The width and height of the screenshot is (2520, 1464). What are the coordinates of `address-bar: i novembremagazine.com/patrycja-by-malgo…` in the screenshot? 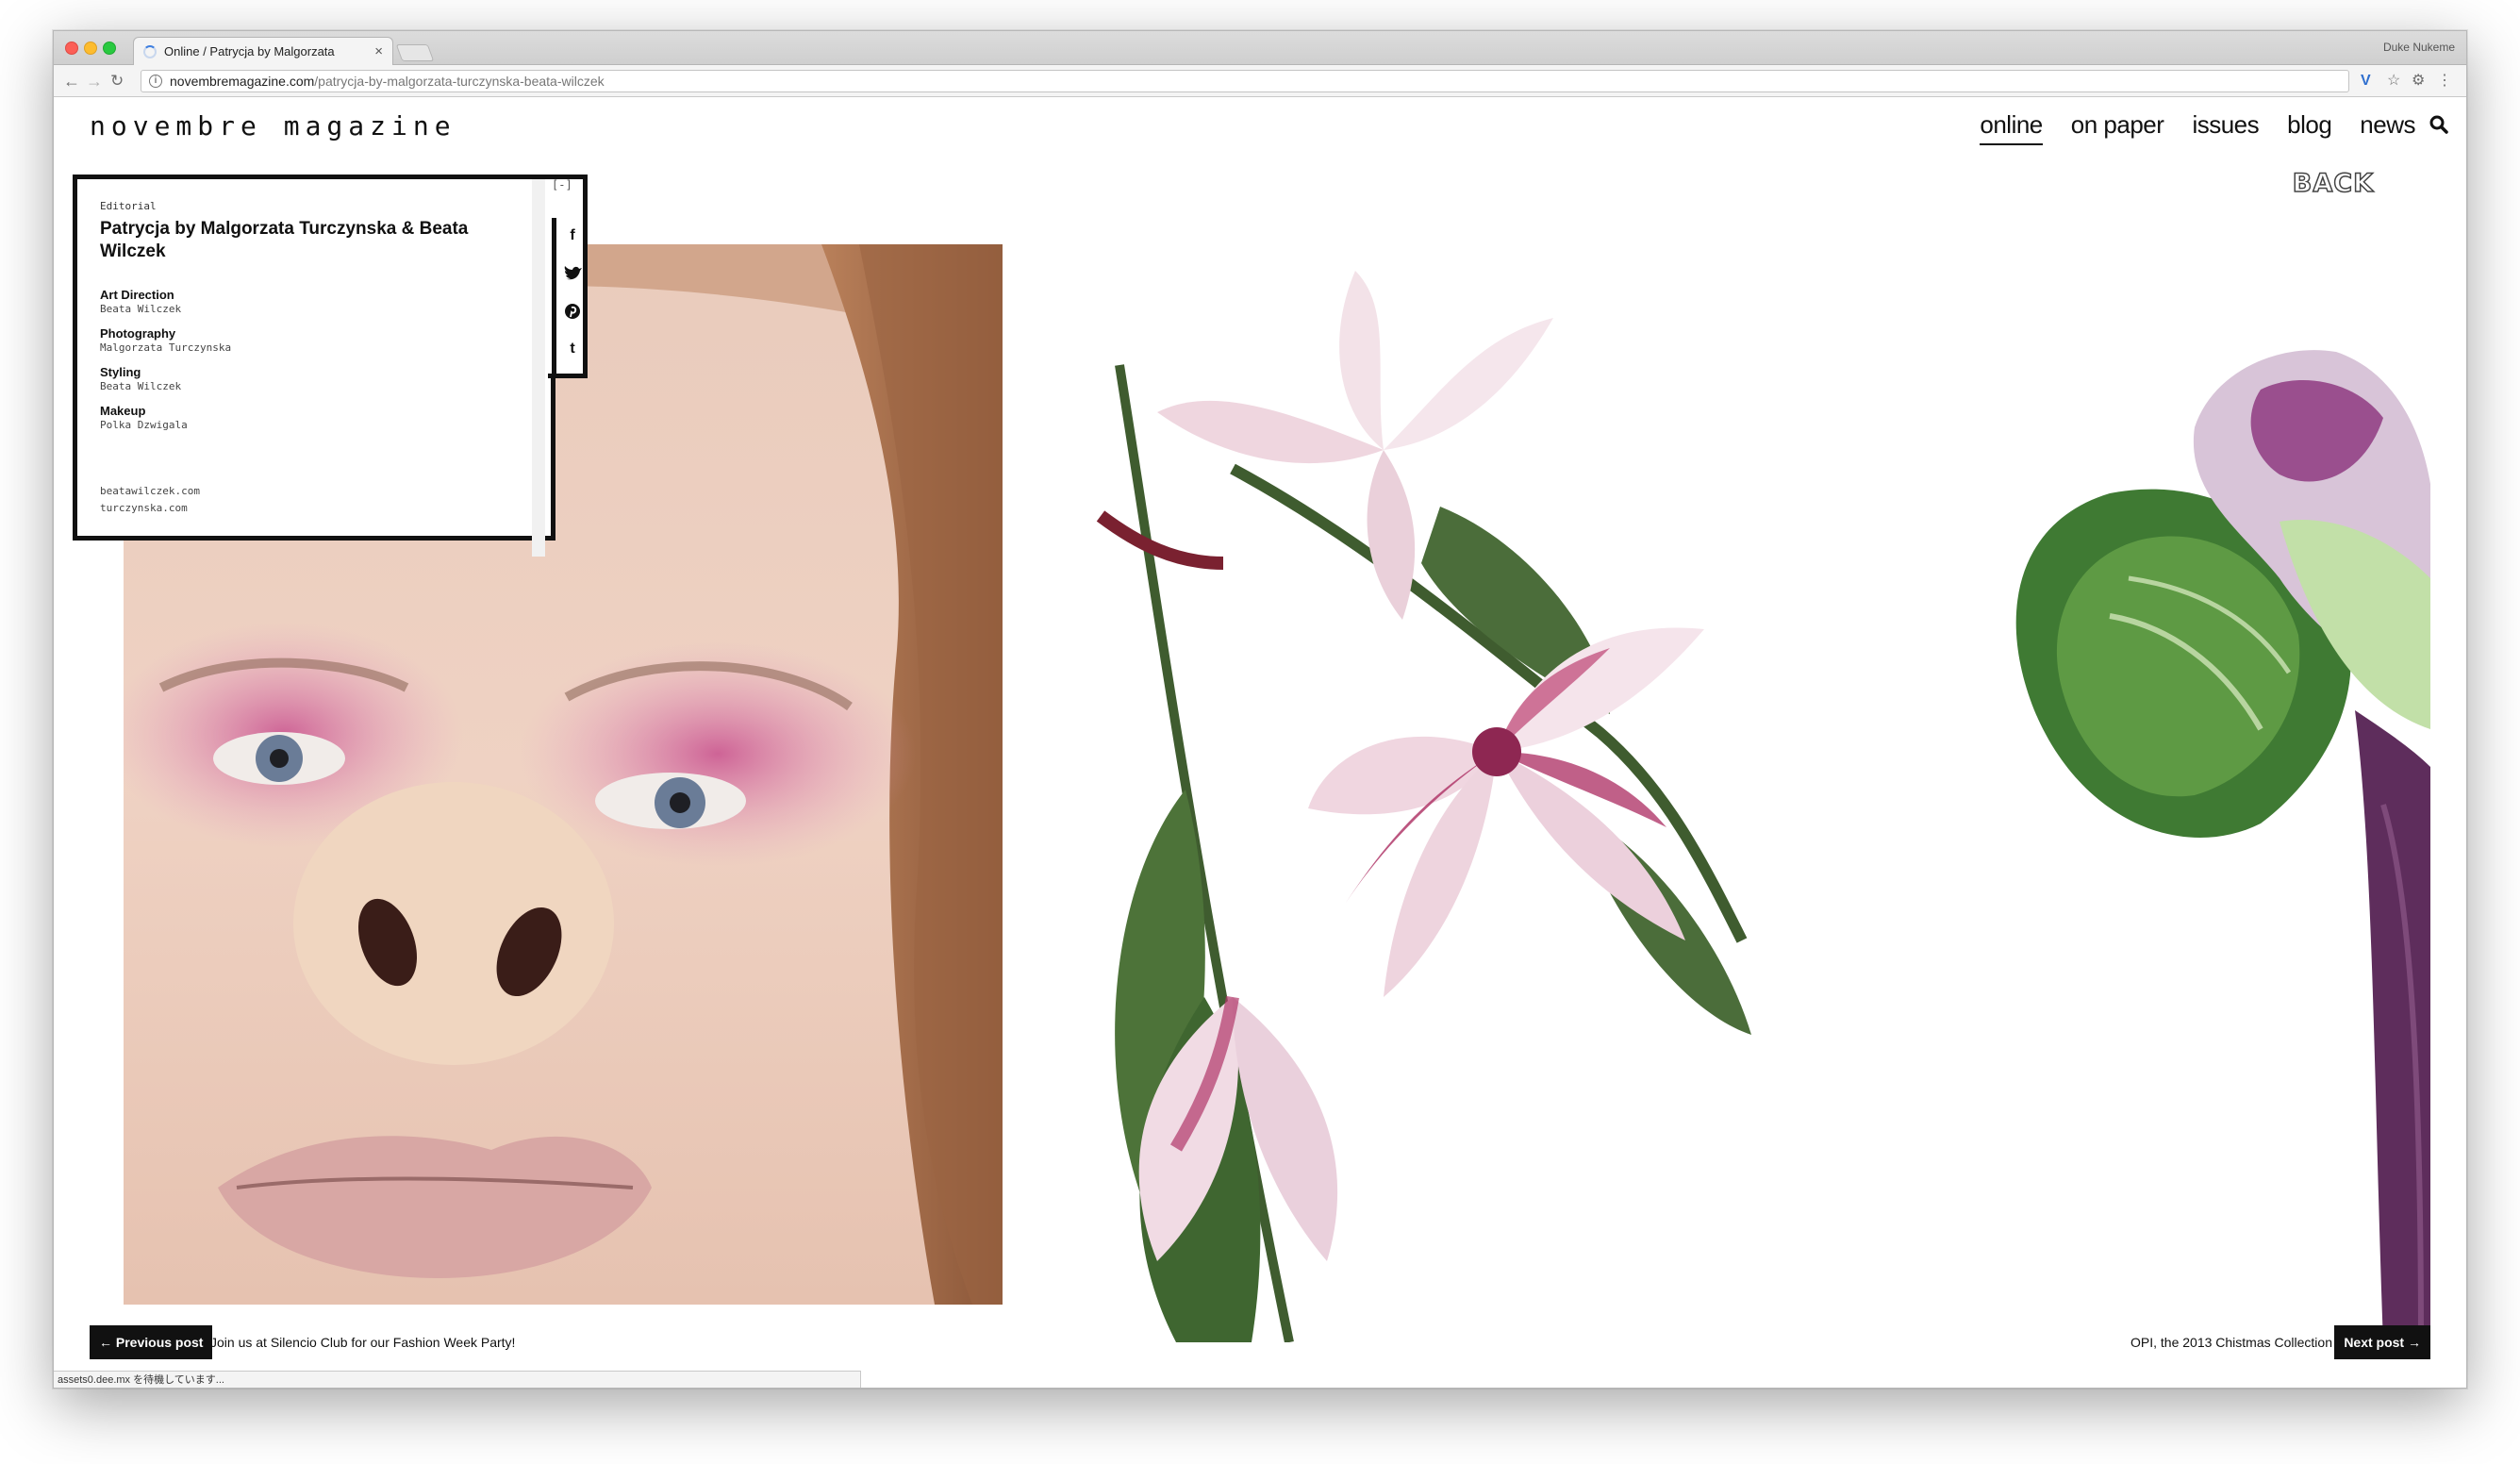 It's located at (1245, 81).